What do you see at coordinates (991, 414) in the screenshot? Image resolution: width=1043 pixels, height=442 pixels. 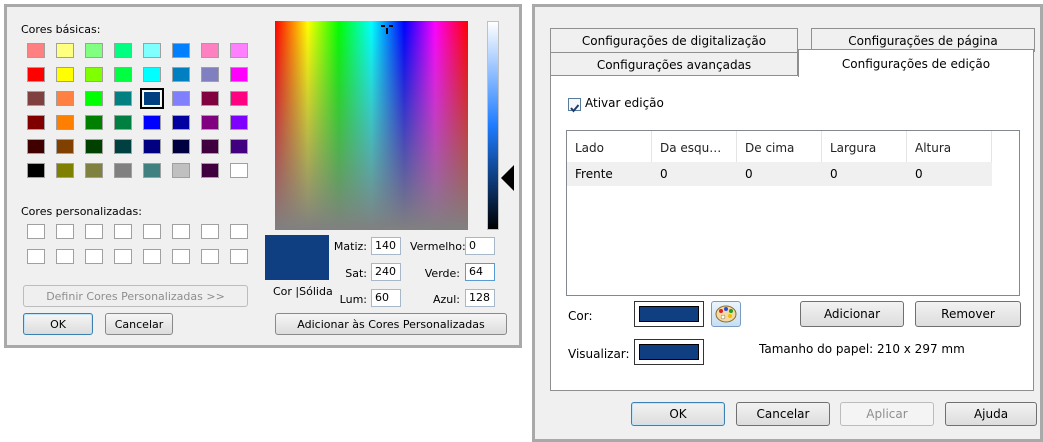 I see `help-button: Ajuda` at bounding box center [991, 414].